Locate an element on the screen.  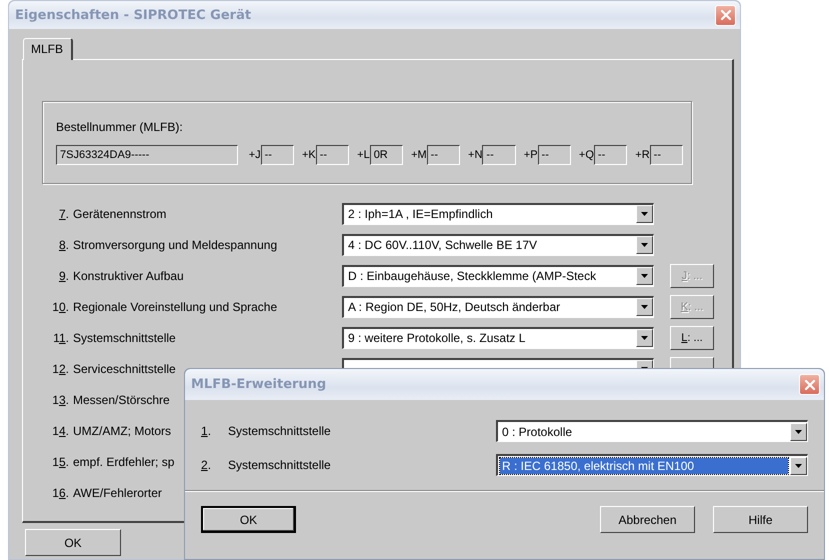
dialog-button: OK is located at coordinates (248, 519).